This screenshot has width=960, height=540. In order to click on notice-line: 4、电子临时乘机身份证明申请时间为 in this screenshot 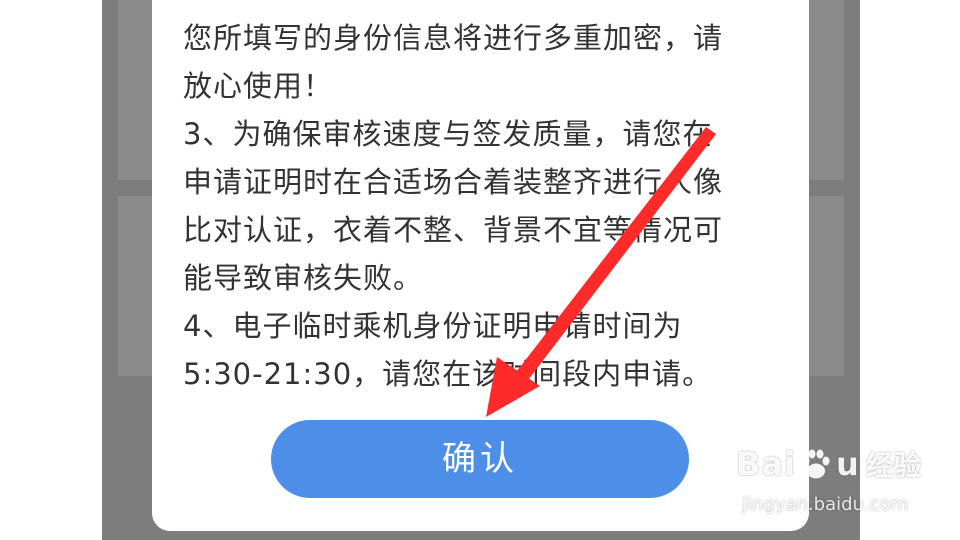, I will do `click(433, 326)`.